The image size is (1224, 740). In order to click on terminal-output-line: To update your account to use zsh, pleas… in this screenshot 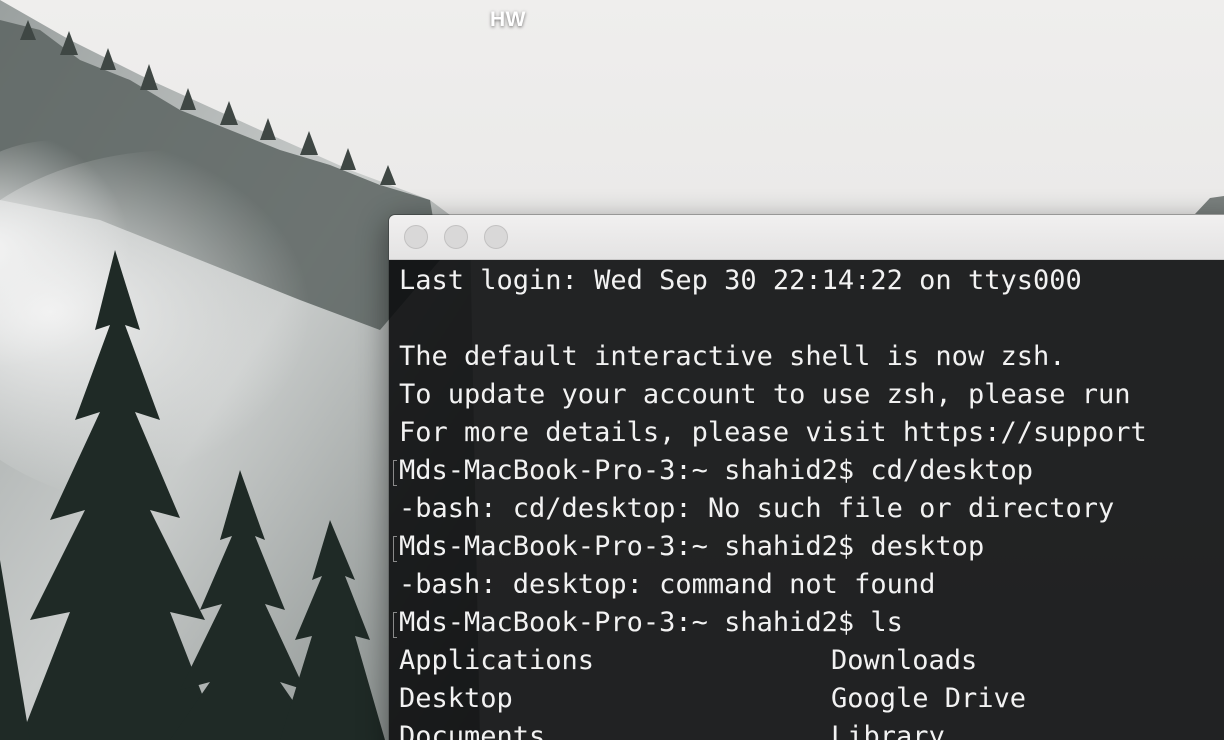, I will do `click(765, 394)`.